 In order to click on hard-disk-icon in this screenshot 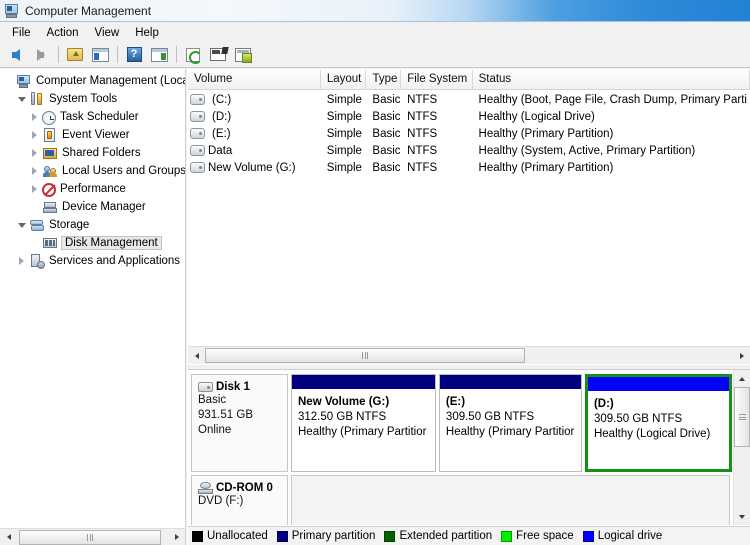, I will do `click(205, 387)`.